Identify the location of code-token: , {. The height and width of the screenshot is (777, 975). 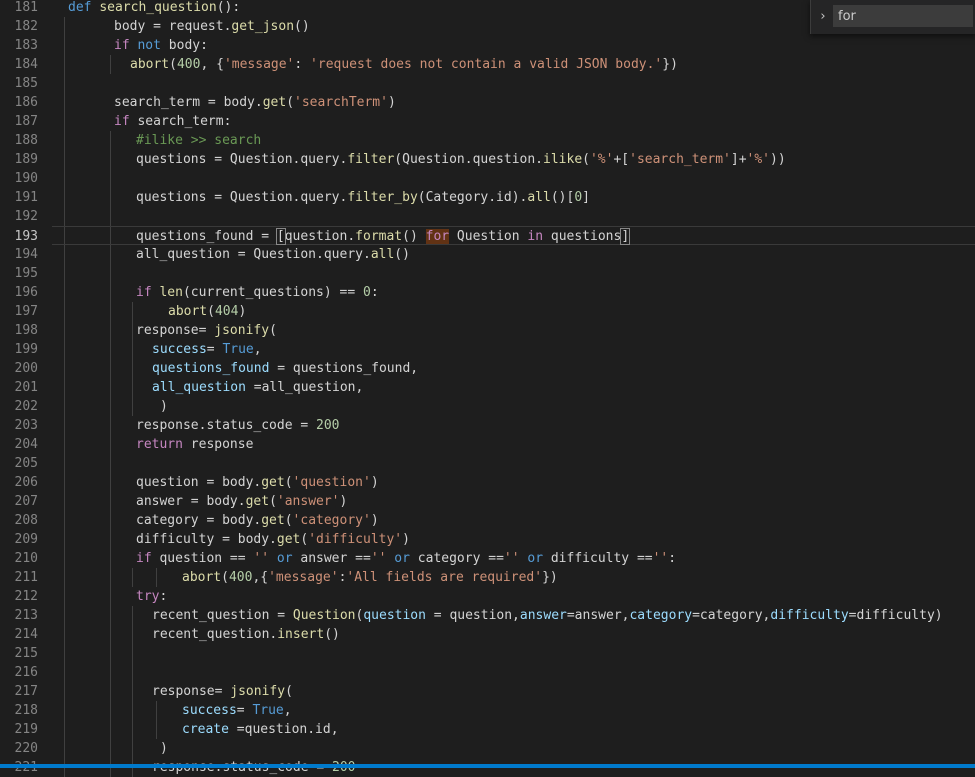
(212, 64).